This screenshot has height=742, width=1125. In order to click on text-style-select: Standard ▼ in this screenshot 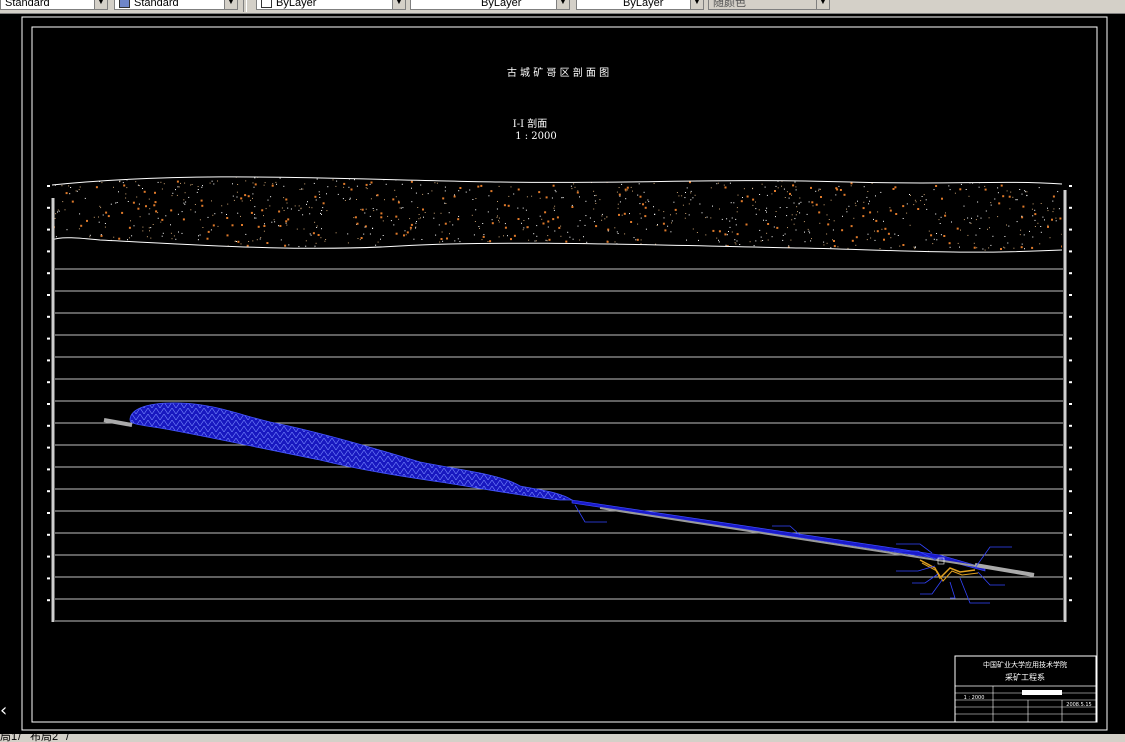, I will do `click(54, 5)`.